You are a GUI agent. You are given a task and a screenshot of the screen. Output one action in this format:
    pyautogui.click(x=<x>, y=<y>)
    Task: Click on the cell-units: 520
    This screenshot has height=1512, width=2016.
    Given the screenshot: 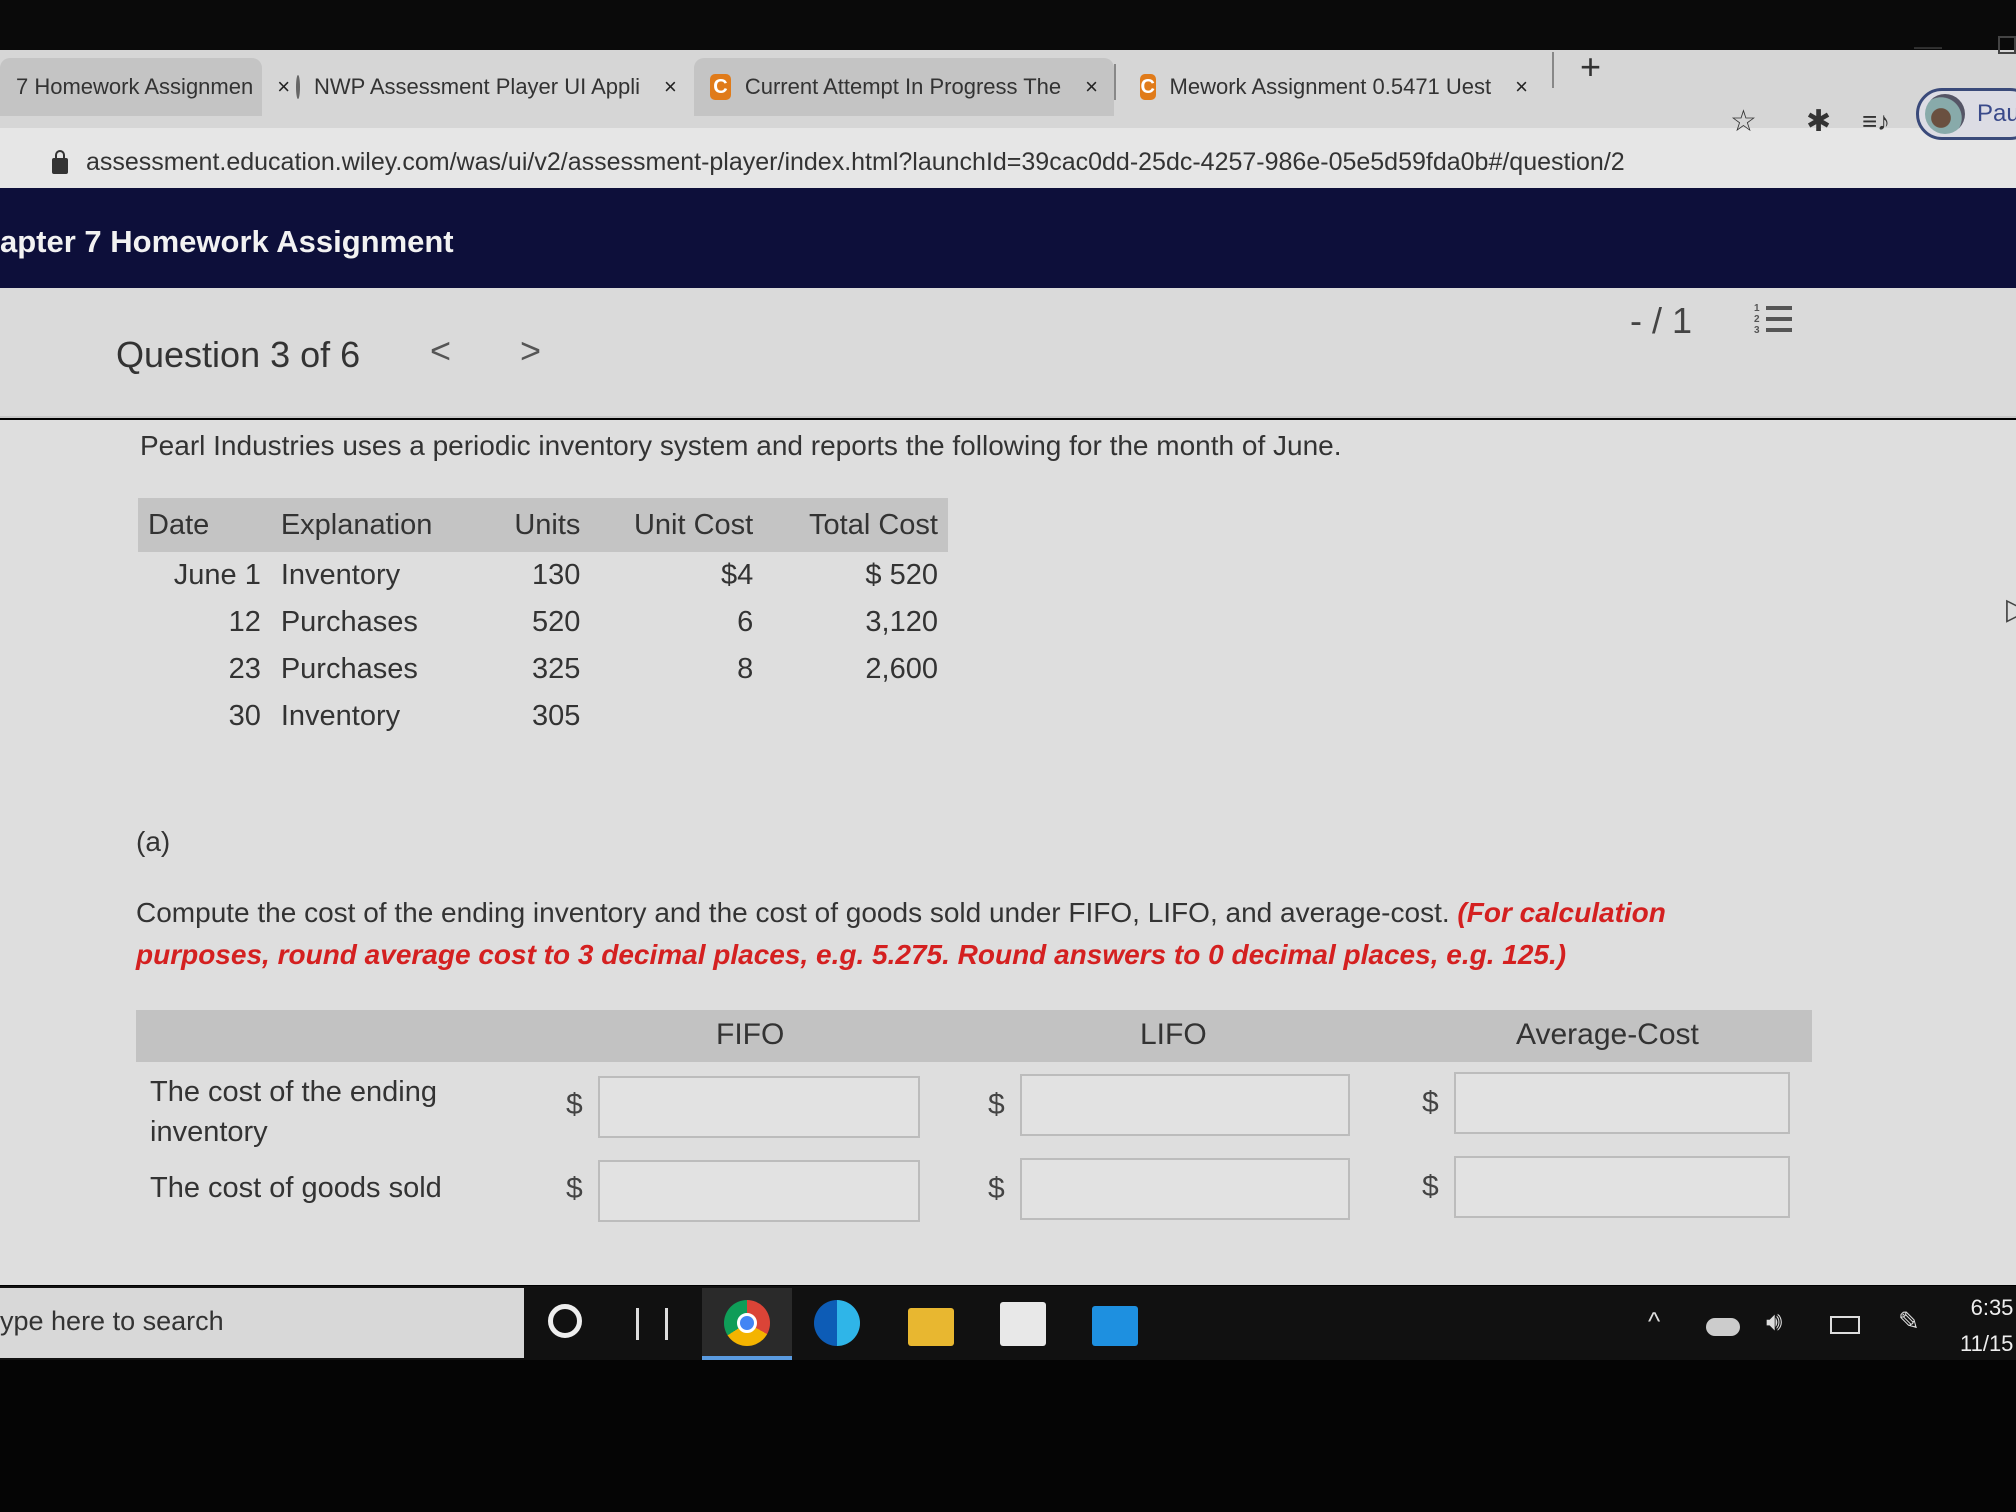 What is the action you would take?
    pyautogui.click(x=556, y=622)
    